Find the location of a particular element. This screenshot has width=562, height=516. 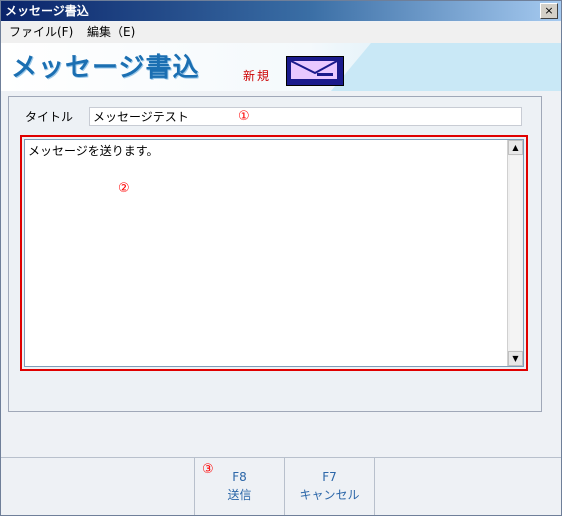

cancel-button: F7 キャンセル is located at coordinates (330, 486).